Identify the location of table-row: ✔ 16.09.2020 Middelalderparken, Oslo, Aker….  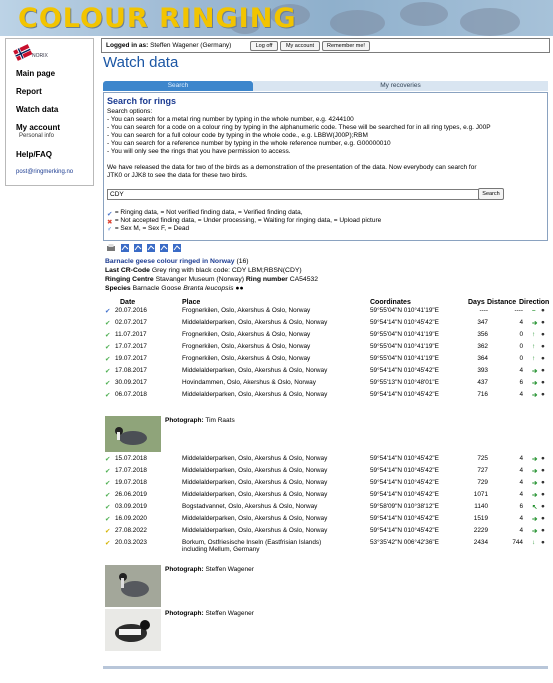
(328, 519).